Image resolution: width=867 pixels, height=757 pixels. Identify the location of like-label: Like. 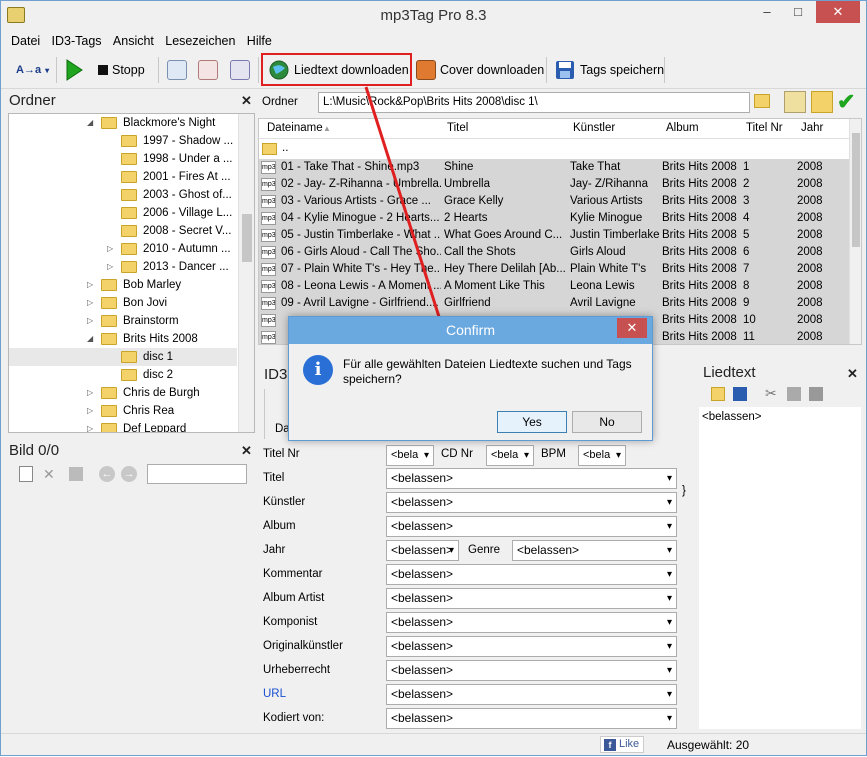
(629, 744).